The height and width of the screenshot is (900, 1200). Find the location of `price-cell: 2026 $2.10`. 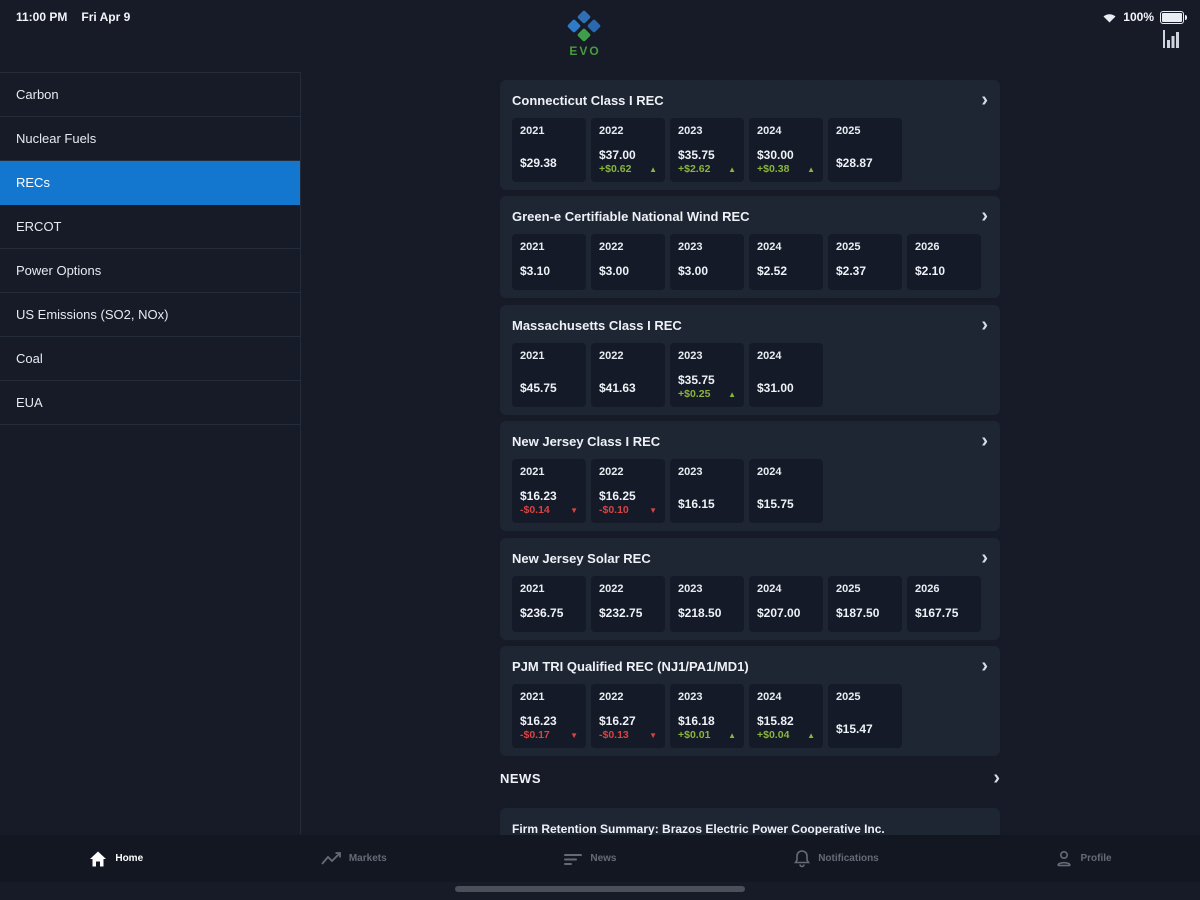

price-cell: 2026 $2.10 is located at coordinates (944, 262).